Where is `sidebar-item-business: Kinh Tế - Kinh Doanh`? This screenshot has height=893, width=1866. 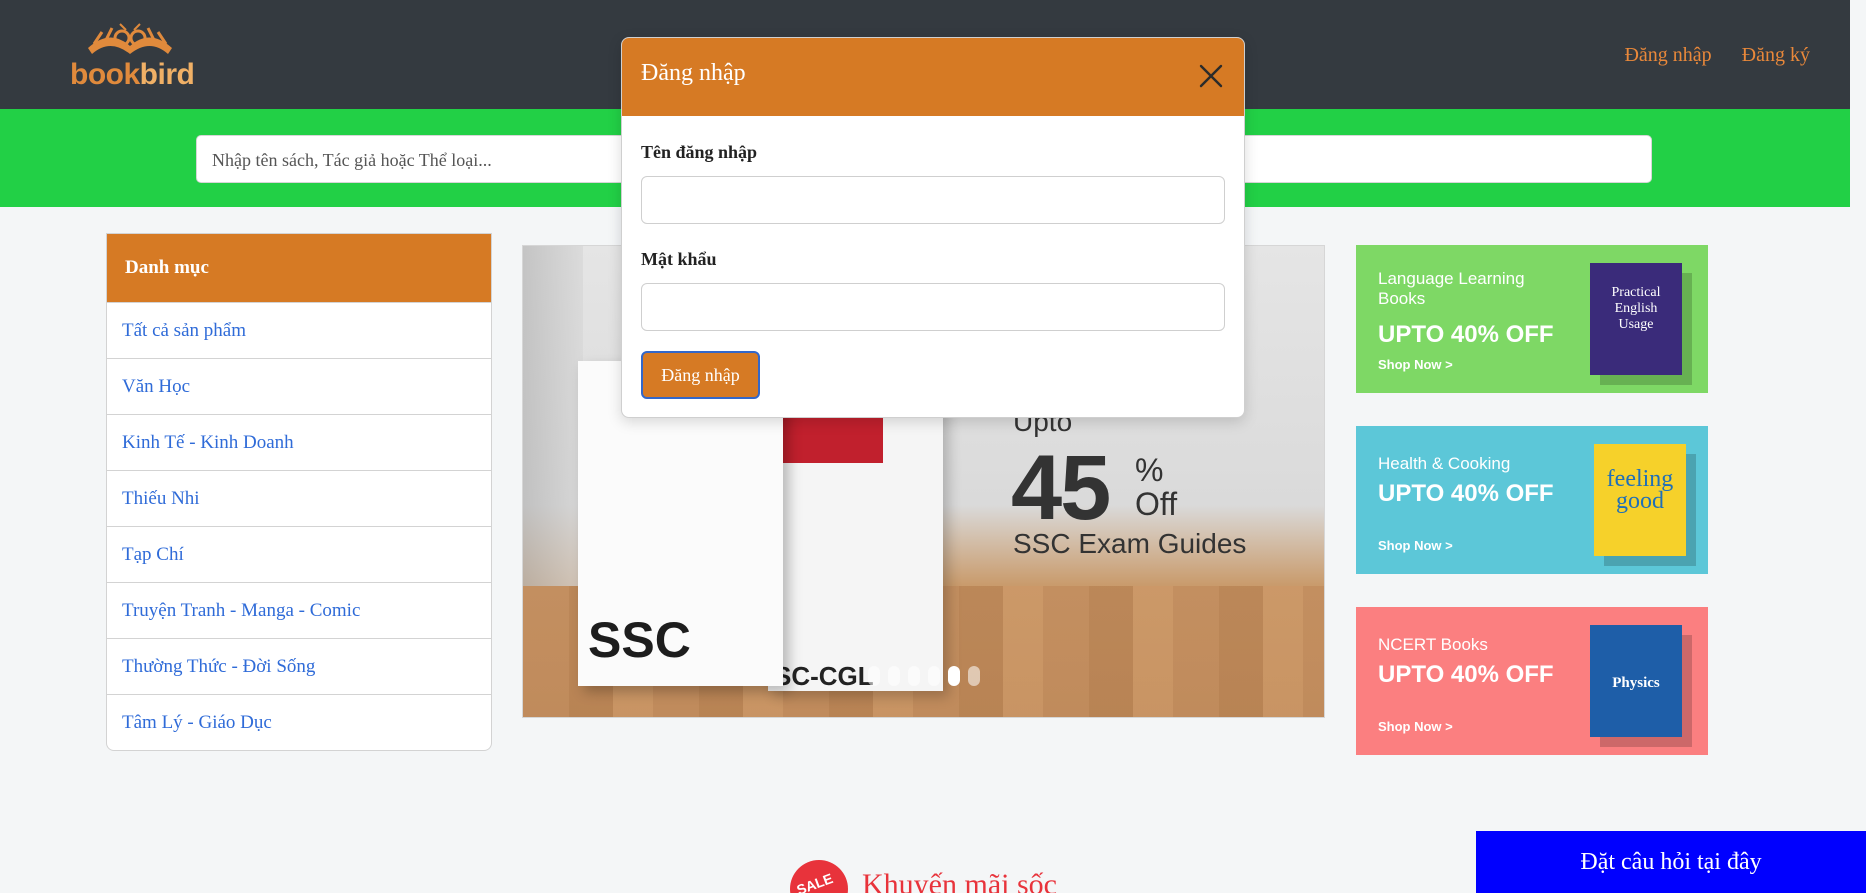 sidebar-item-business: Kinh Tế - Kinh Doanh is located at coordinates (299, 442).